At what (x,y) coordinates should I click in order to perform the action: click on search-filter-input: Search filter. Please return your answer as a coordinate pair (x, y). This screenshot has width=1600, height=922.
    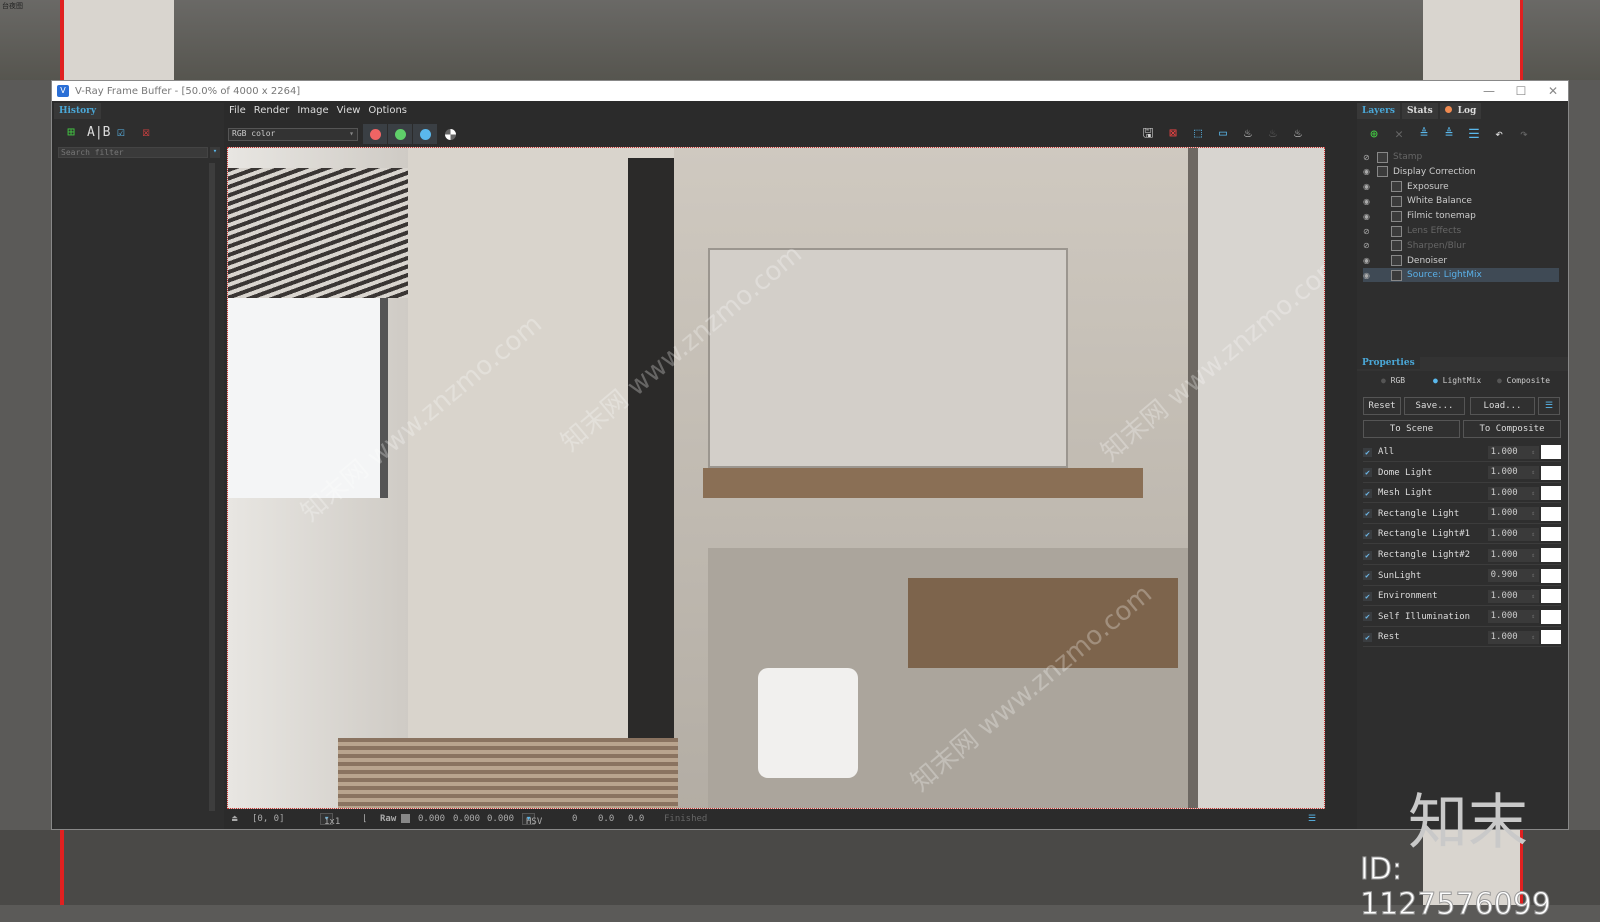
    Looking at the image, I should click on (133, 152).